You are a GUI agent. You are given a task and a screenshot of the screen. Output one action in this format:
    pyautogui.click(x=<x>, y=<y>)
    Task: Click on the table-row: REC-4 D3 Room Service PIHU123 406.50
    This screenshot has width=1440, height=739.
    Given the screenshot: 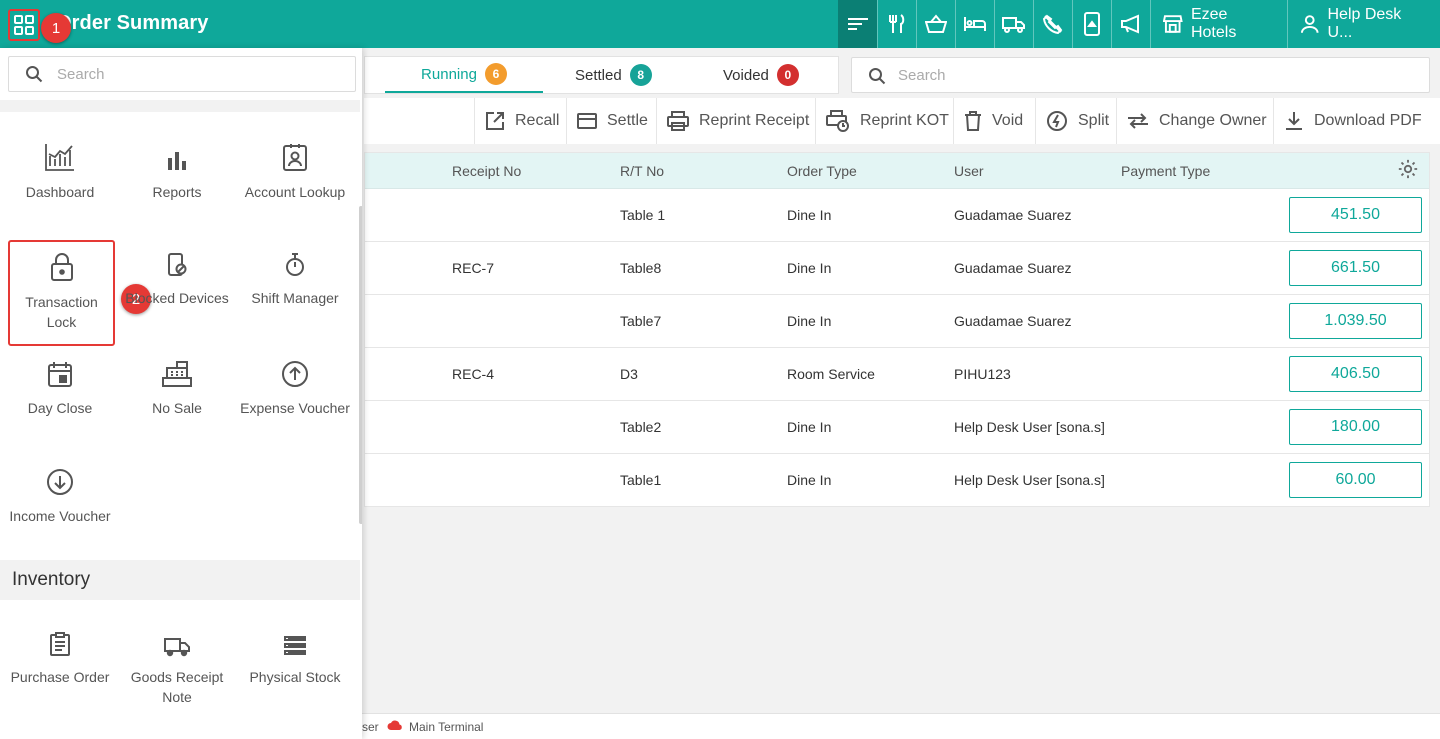 What is the action you would take?
    pyautogui.click(x=897, y=374)
    